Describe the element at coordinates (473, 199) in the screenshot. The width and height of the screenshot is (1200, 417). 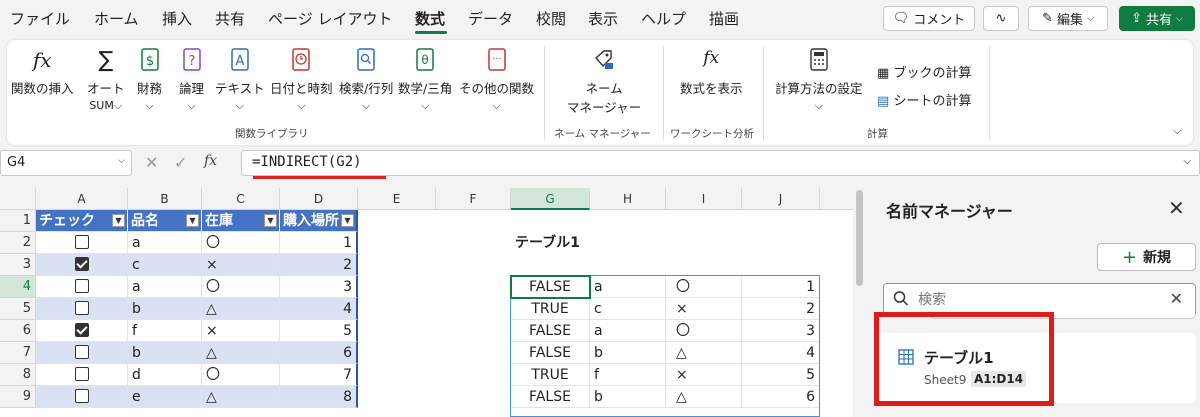
I see `column-header: F` at that location.